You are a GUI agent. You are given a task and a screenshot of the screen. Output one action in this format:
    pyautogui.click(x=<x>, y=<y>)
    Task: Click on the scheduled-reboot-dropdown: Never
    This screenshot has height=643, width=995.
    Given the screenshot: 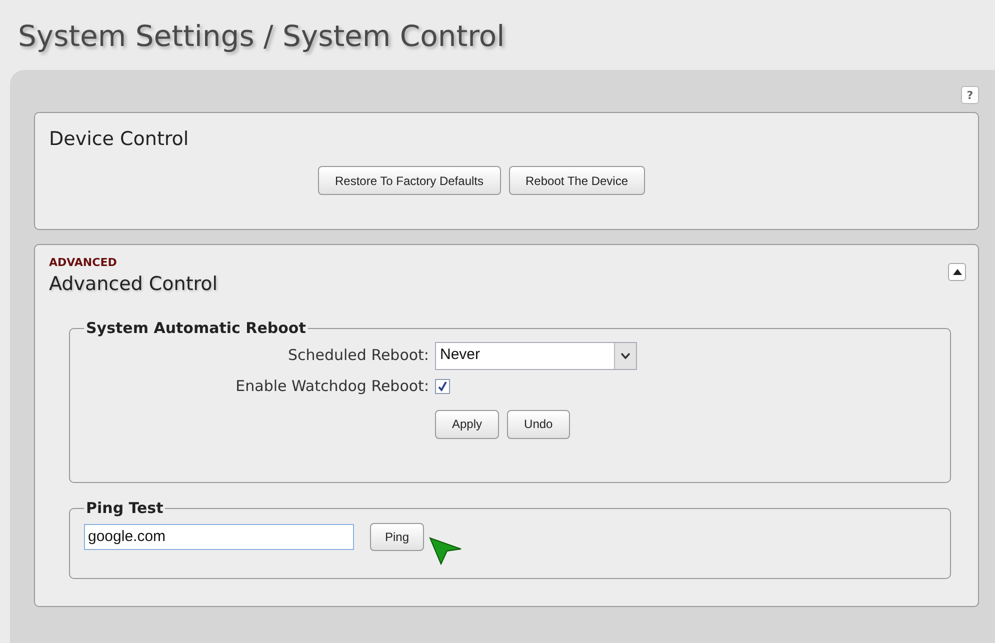 What is the action you would take?
    pyautogui.click(x=536, y=356)
    